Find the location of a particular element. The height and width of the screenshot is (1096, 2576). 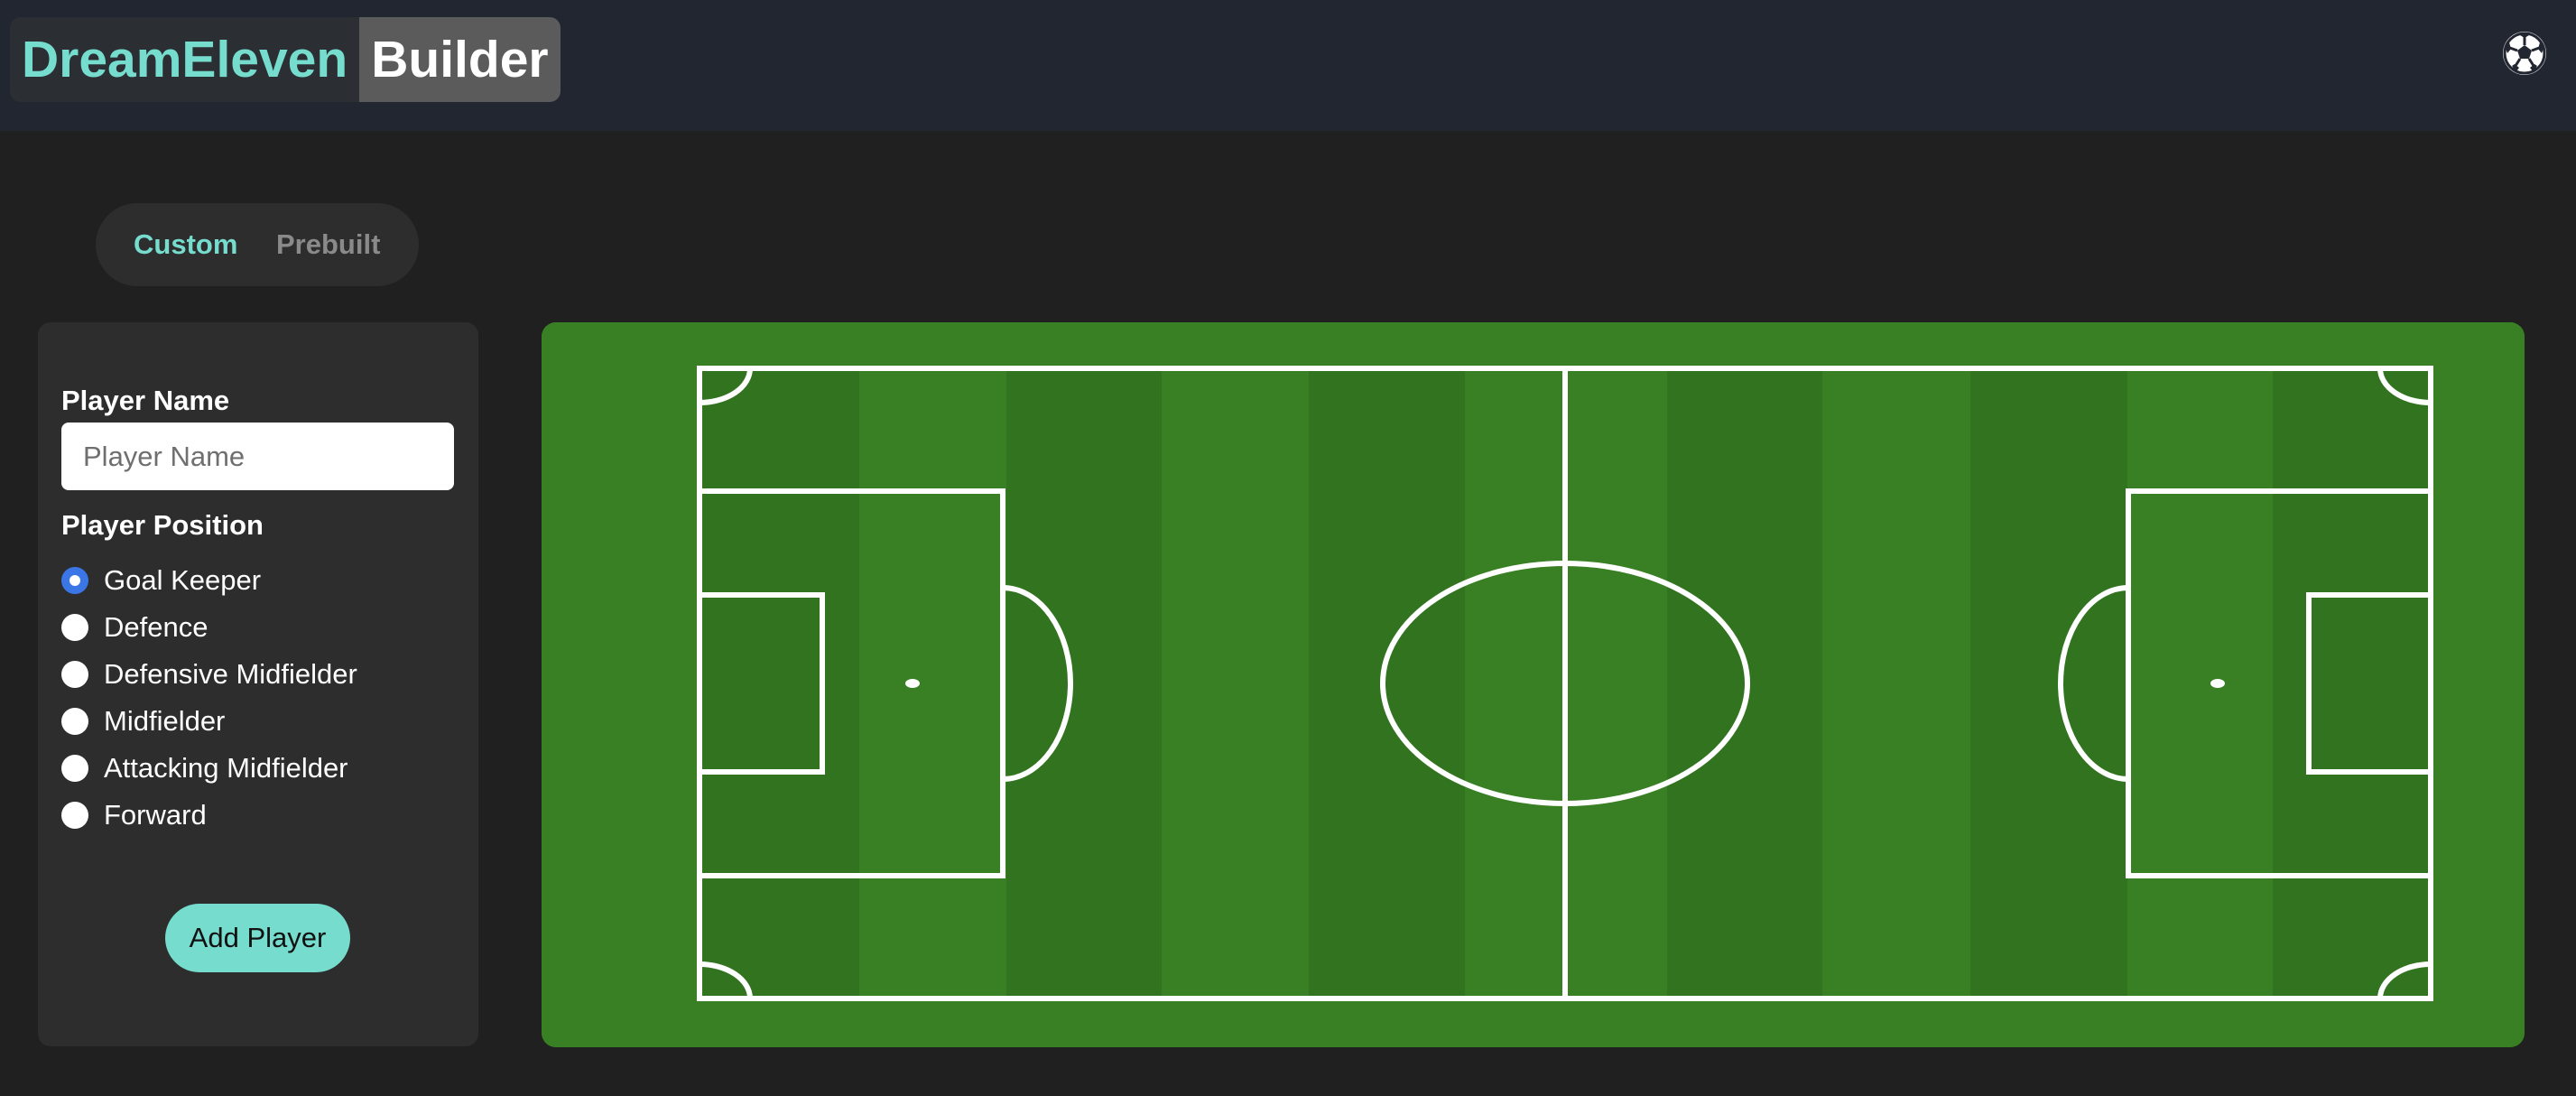

player-name-label: Player Name is located at coordinates (145, 400).